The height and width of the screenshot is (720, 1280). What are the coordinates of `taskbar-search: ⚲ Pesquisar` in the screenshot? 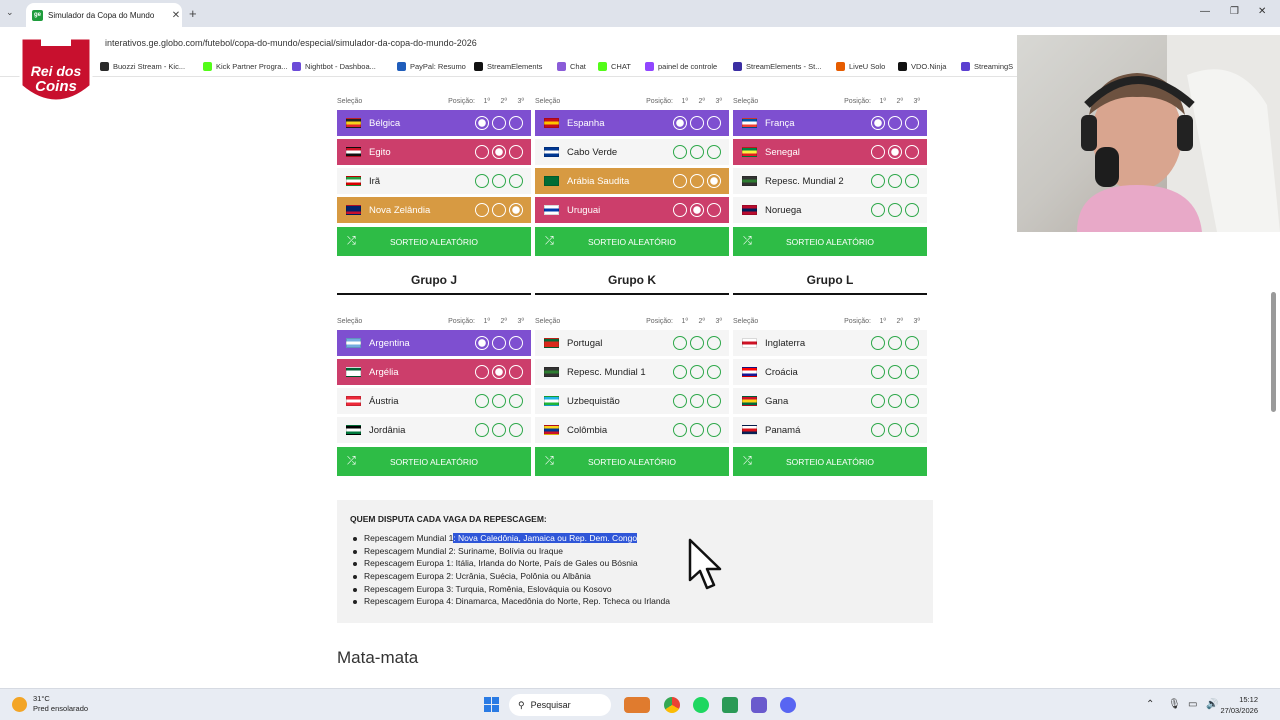 It's located at (560, 705).